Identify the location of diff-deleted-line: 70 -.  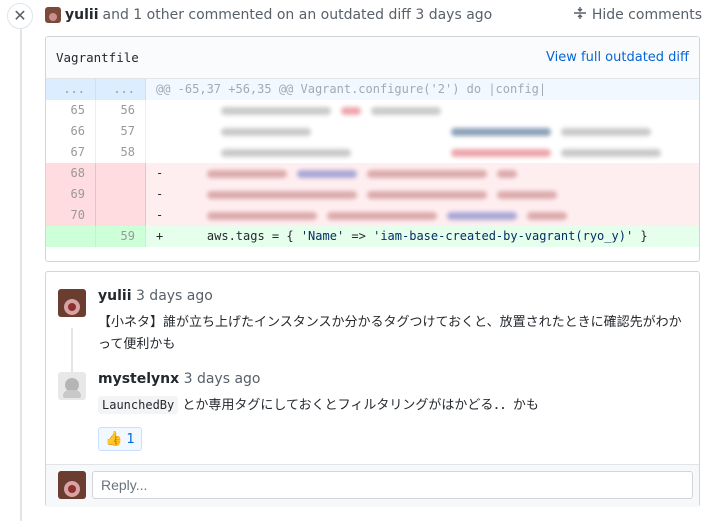
(372, 215).